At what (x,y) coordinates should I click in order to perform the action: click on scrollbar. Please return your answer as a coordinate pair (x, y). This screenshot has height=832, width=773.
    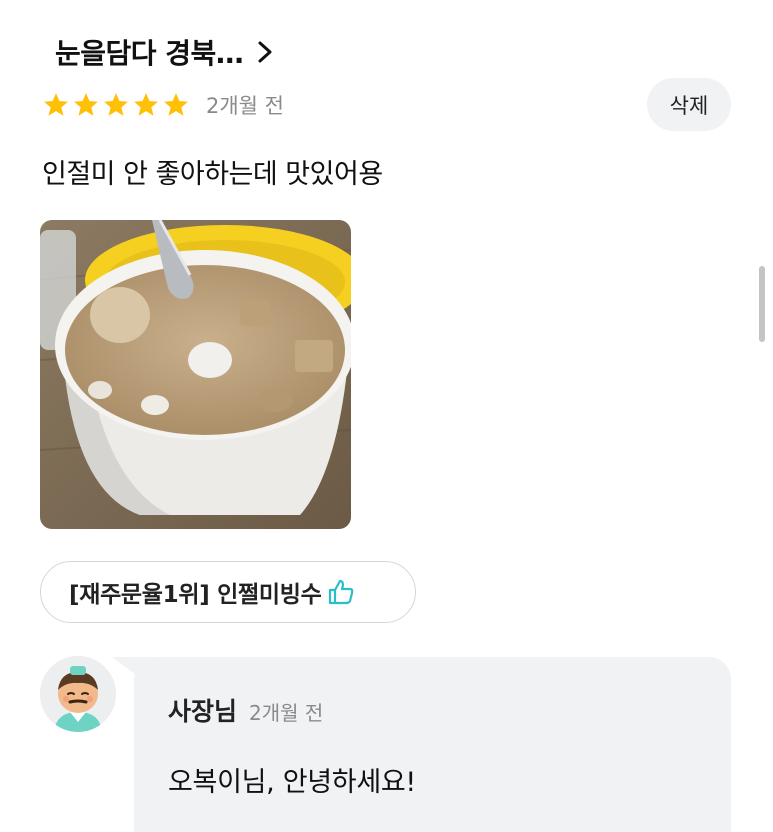
    Looking at the image, I should click on (762, 304).